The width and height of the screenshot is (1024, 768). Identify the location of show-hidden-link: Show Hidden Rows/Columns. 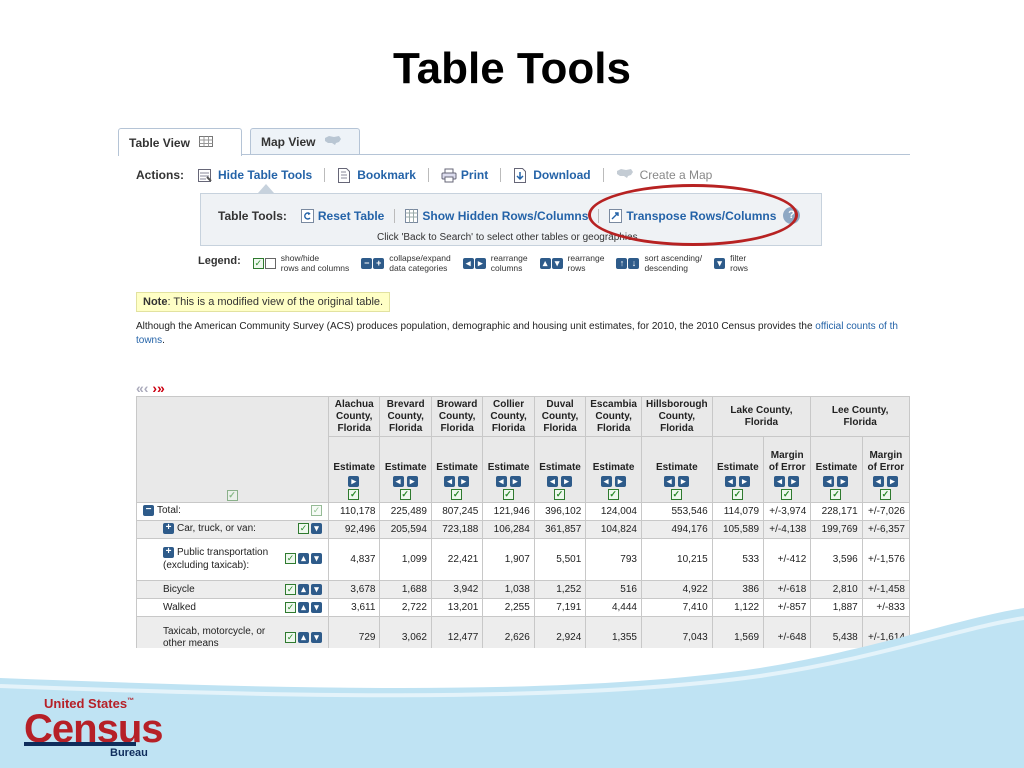
(496, 216).